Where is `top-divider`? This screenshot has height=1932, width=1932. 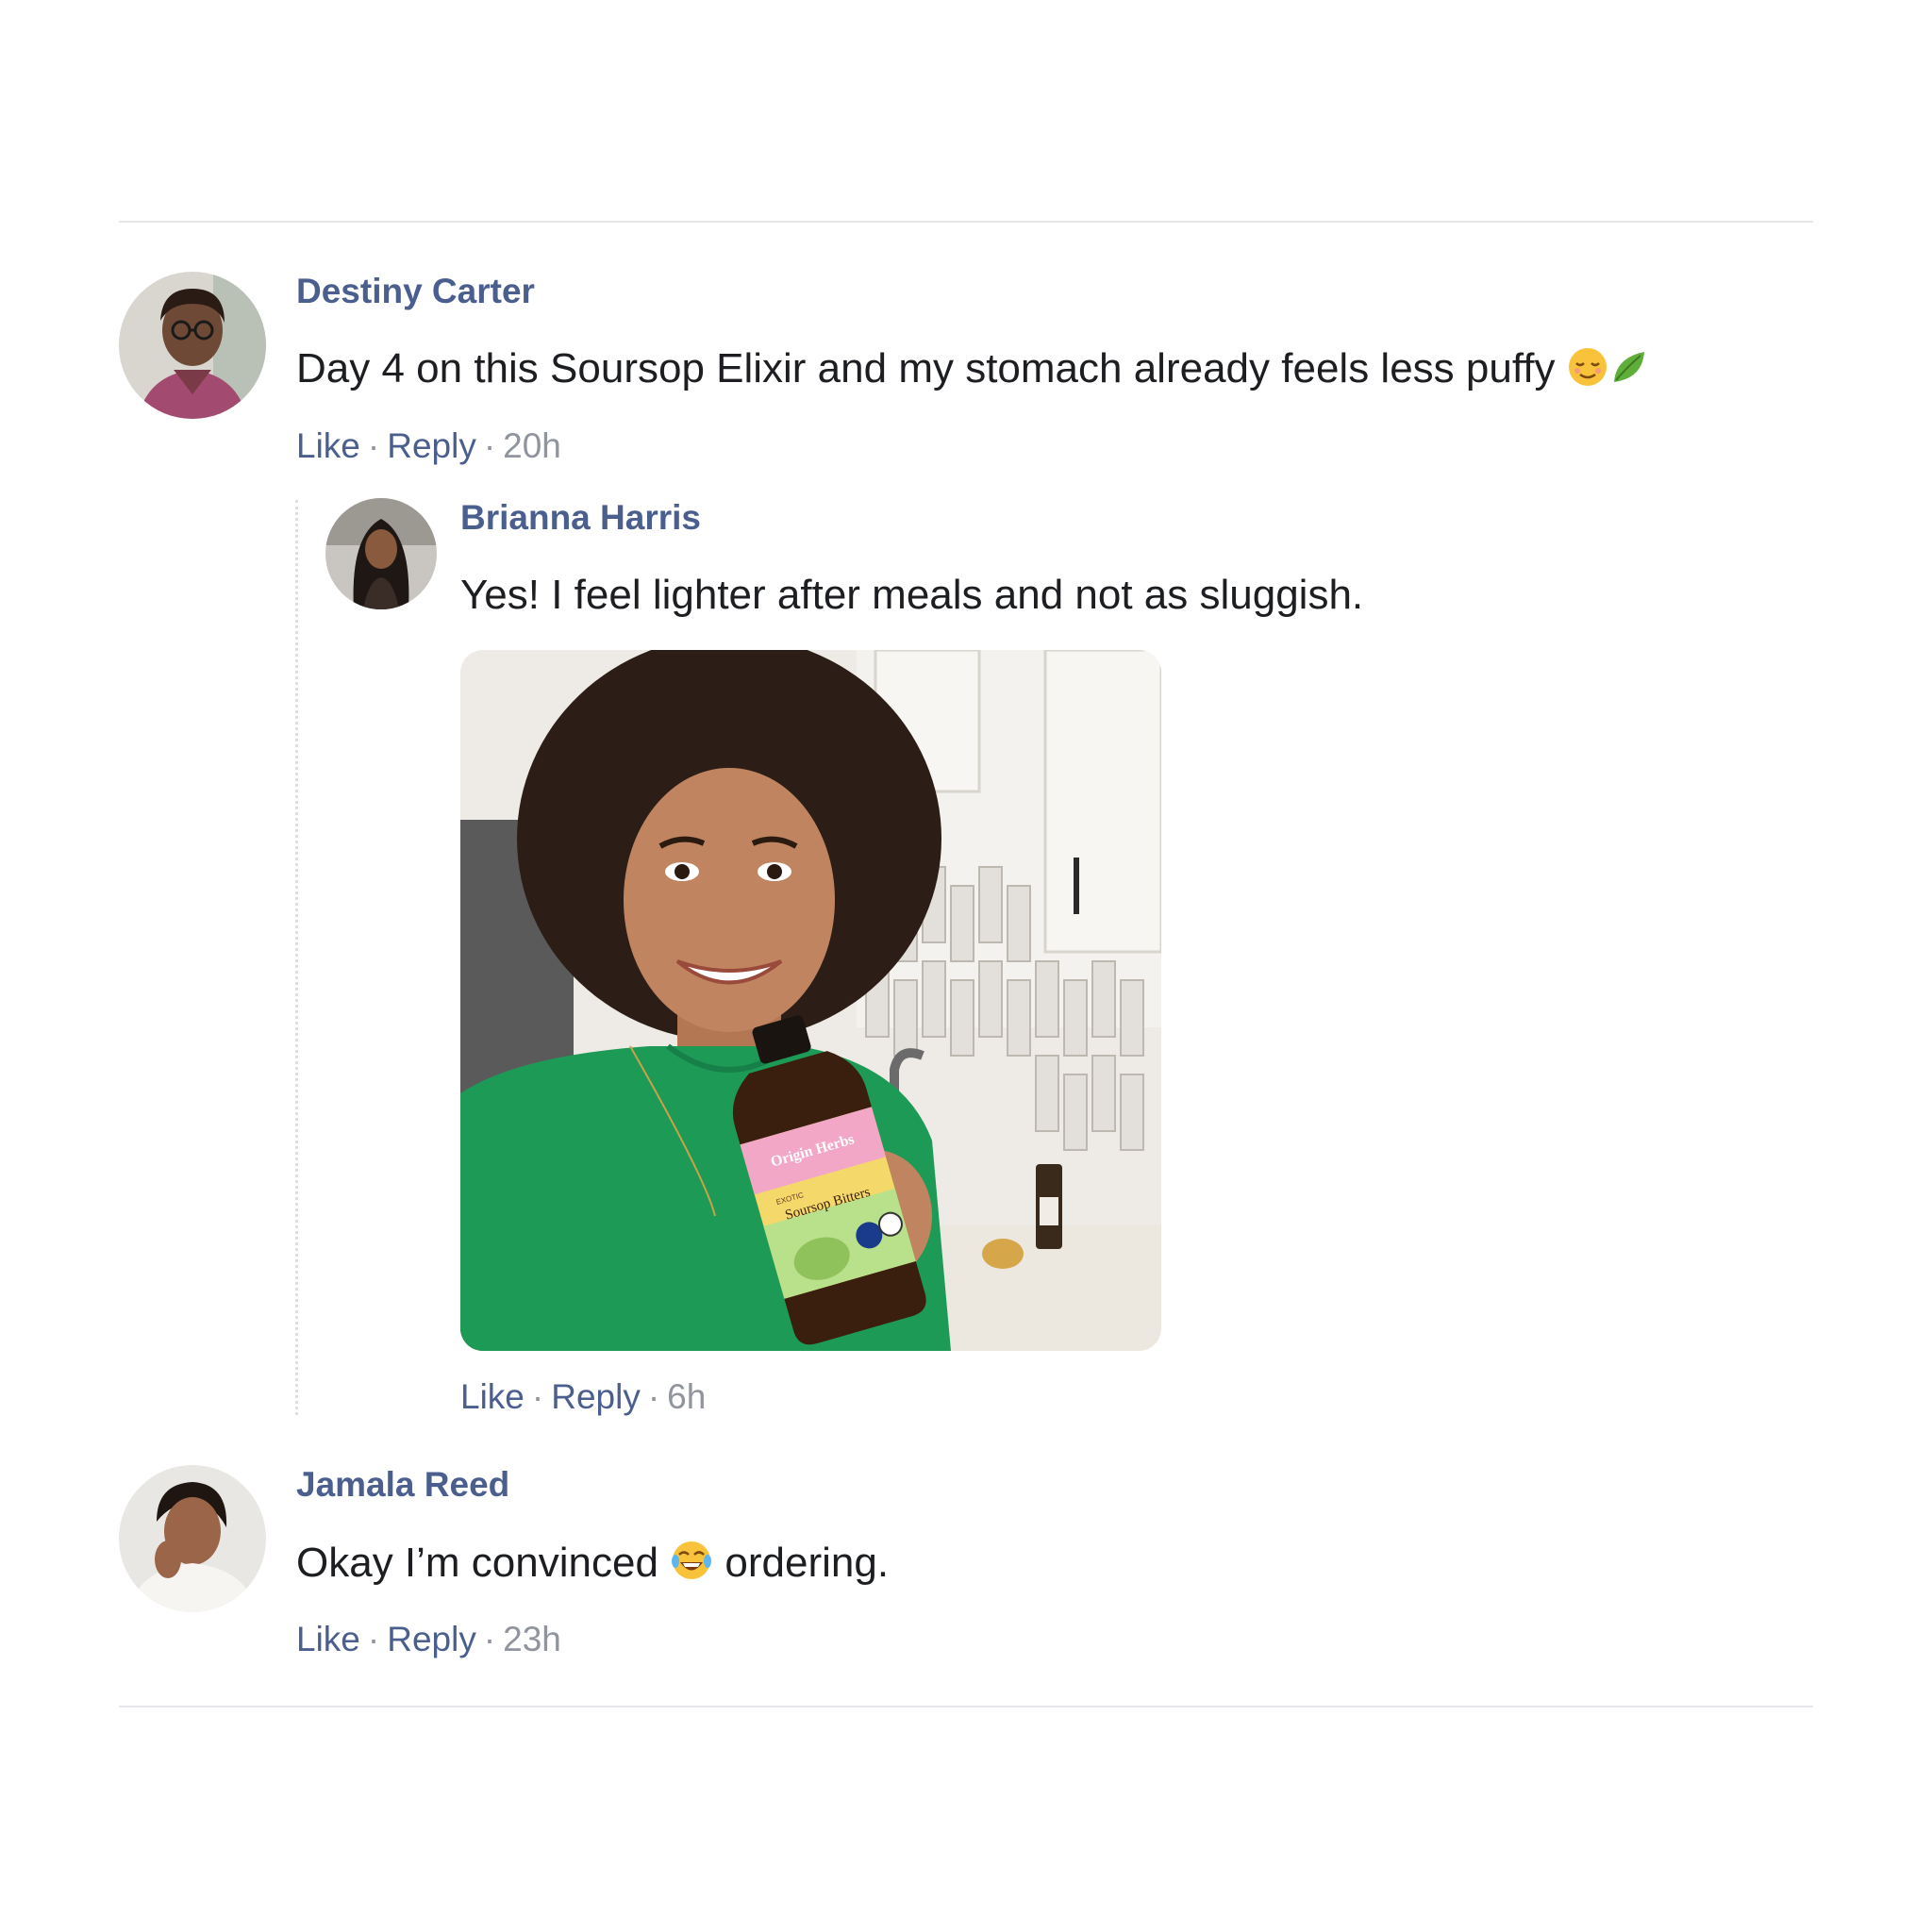
top-divider is located at coordinates (966, 222).